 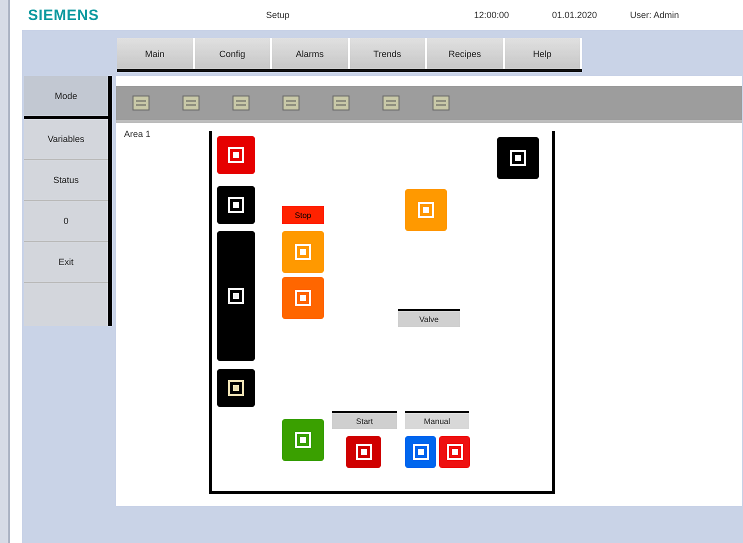 What do you see at coordinates (465, 53) in the screenshot?
I see `nav-tab: Recipes` at bounding box center [465, 53].